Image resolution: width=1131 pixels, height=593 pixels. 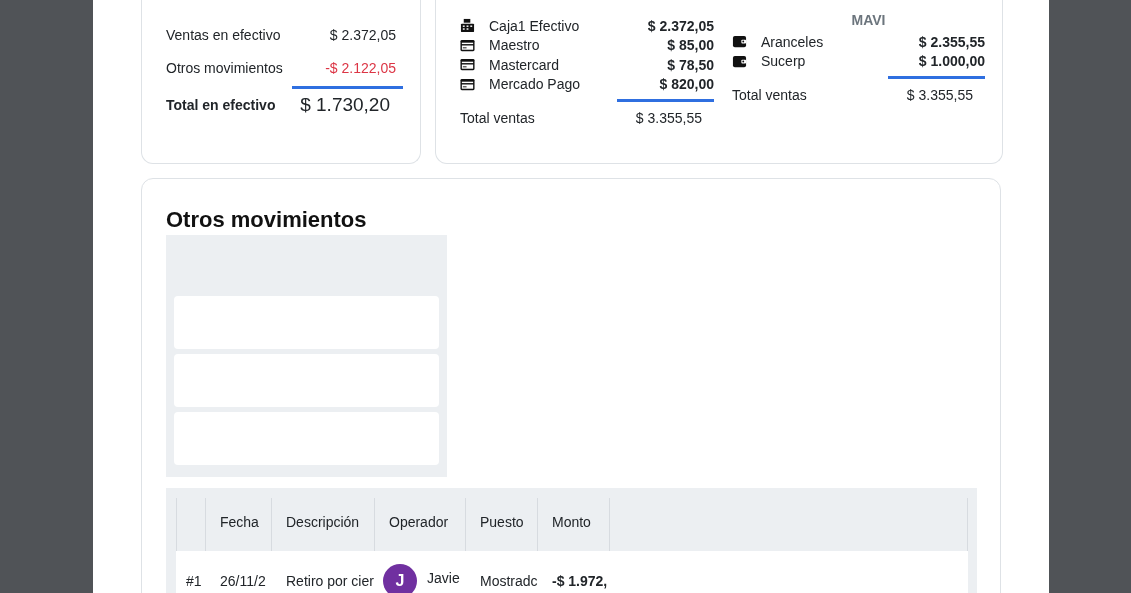 What do you see at coordinates (194, 581) in the screenshot?
I see `row-number: #1` at bounding box center [194, 581].